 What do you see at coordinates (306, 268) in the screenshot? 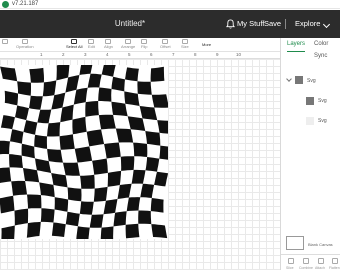
I see `combine-label: Combine` at bounding box center [306, 268].